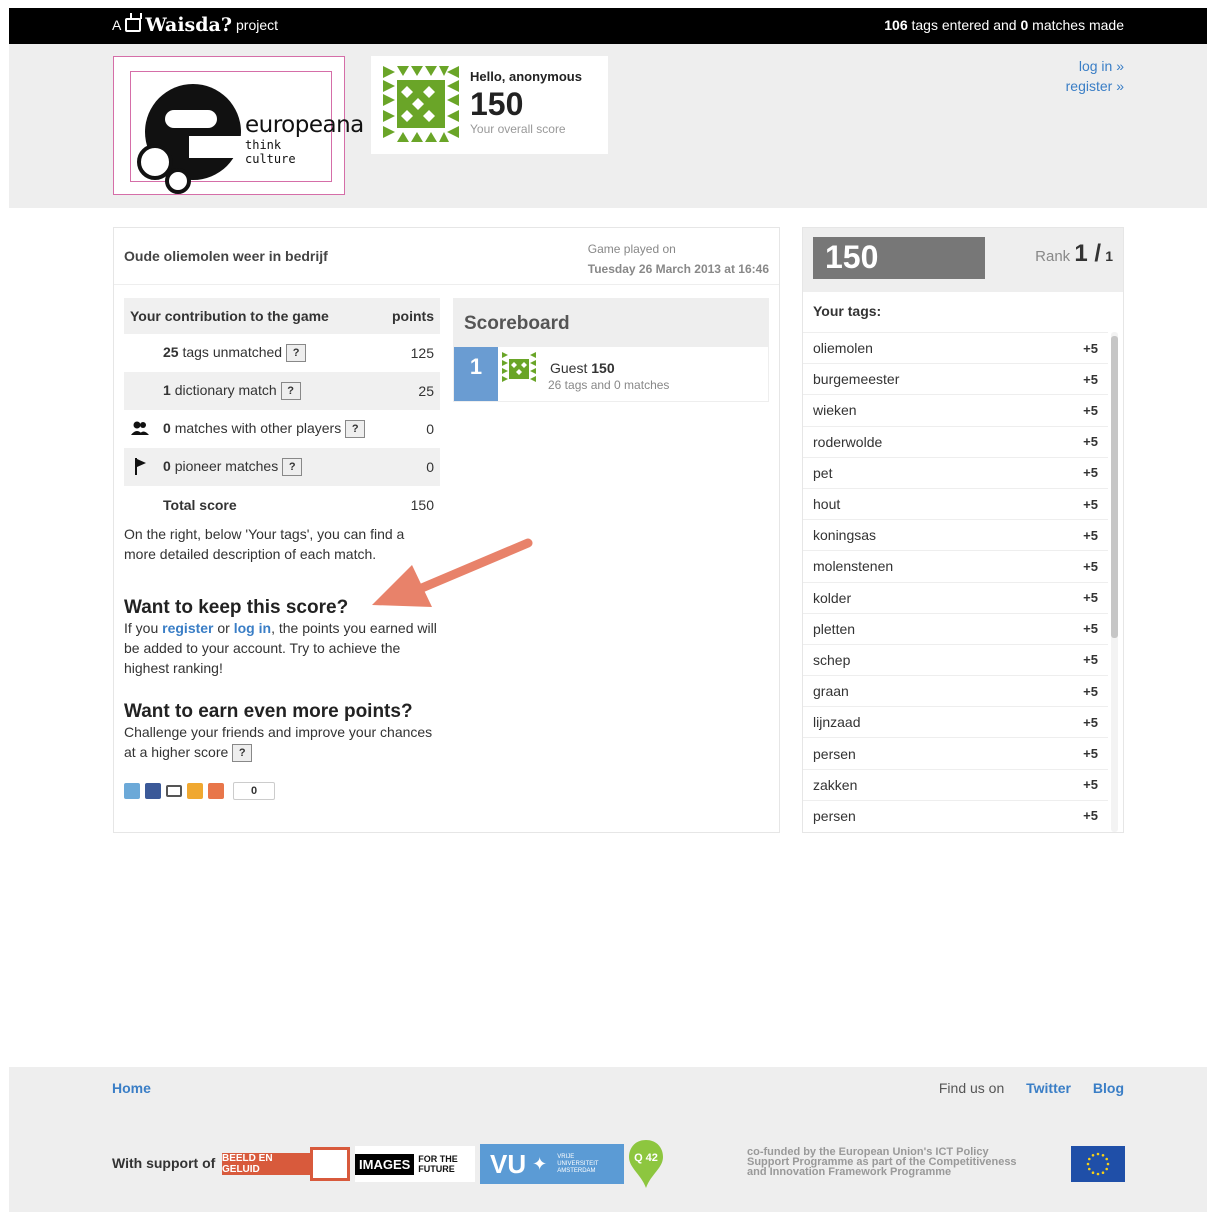  I want to click on images-text: IMAGES, so click(385, 1164).